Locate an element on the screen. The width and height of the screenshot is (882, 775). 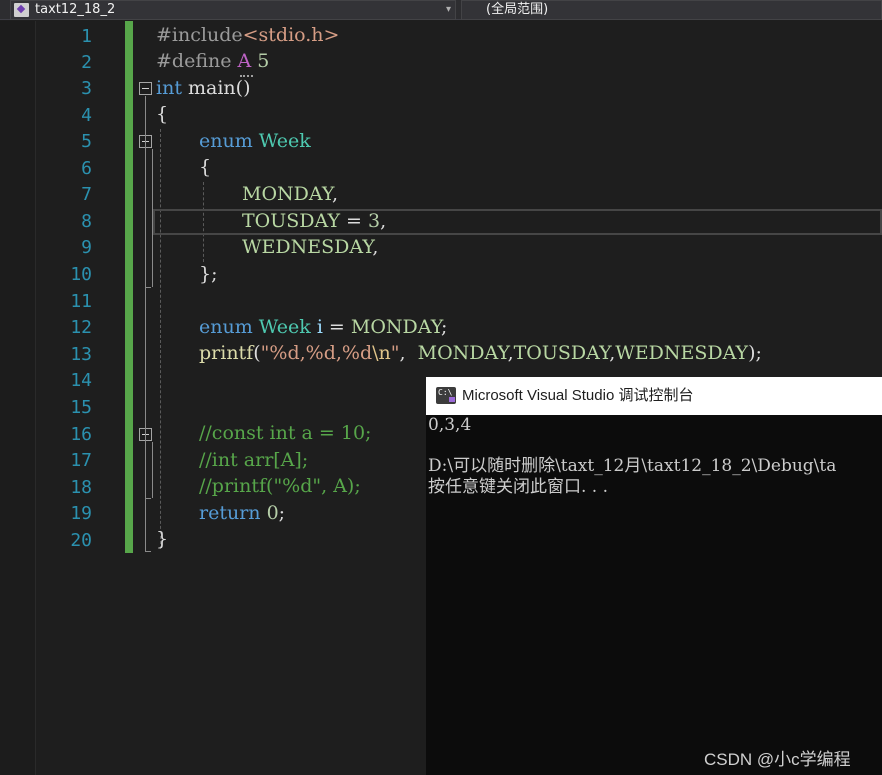
navigation-bar: taxt12_18_2 ▾ (全局范围) is located at coordinates (441, 10).